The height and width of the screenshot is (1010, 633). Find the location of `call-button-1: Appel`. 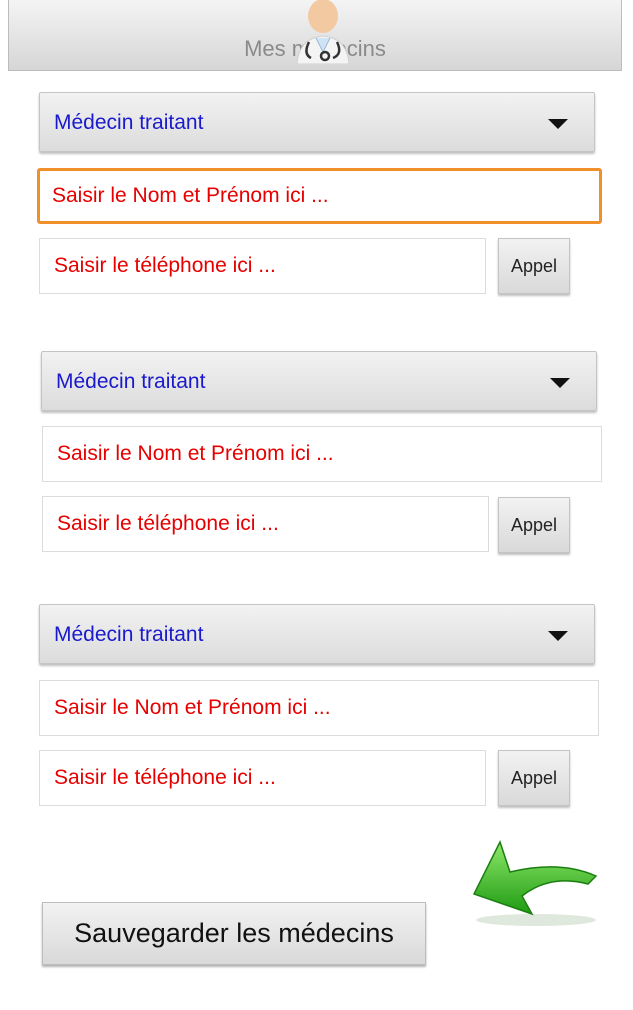

call-button-1: Appel is located at coordinates (534, 266).